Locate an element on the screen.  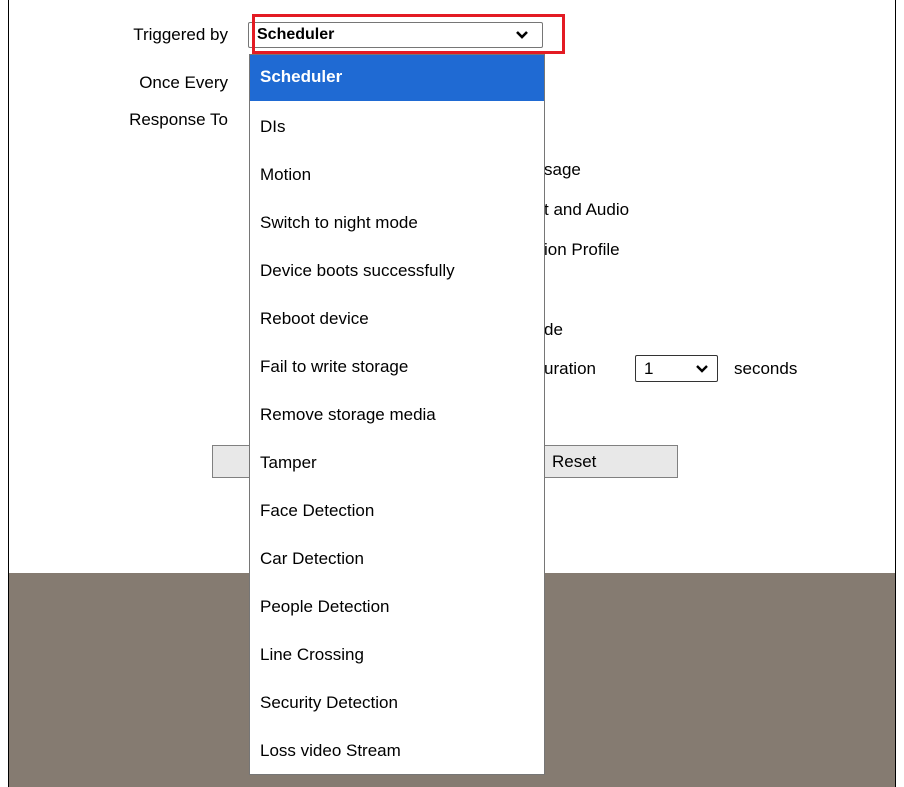
response-to-label: Response To is located at coordinates (178, 119).